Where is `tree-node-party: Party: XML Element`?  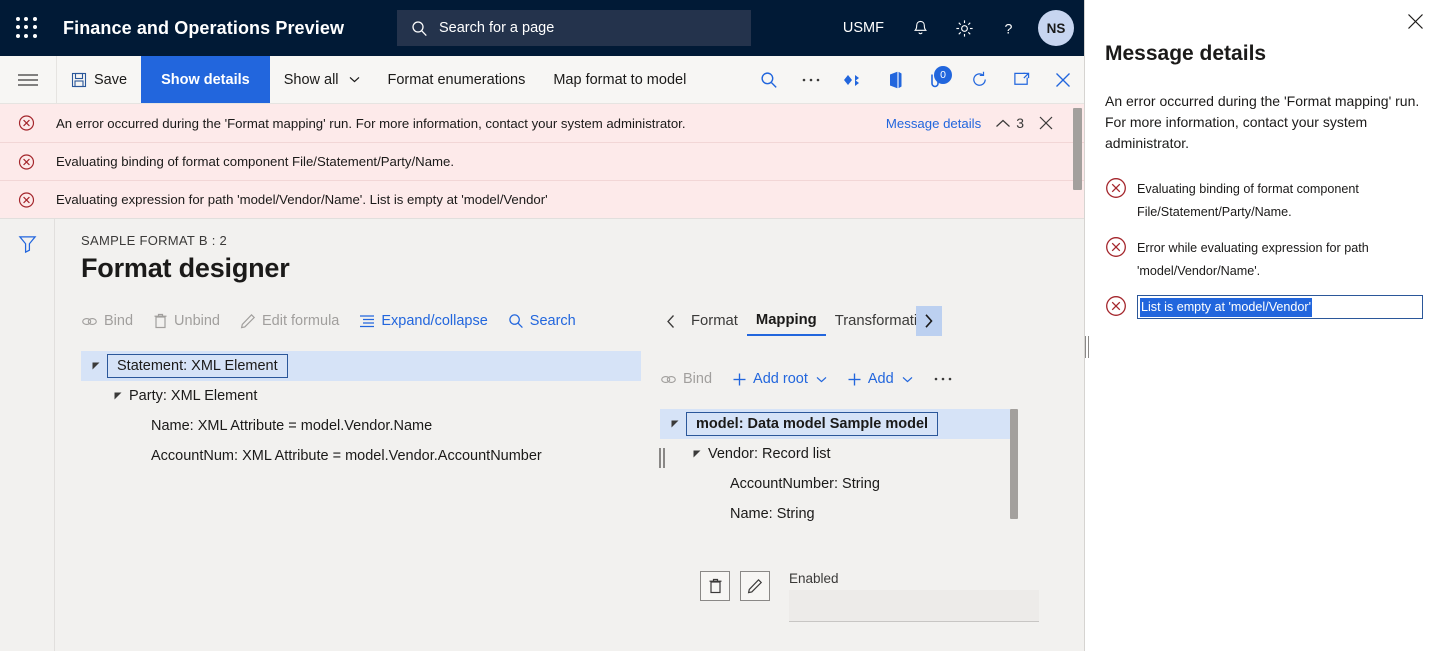 tree-node-party: Party: XML Element is located at coordinates (361, 396).